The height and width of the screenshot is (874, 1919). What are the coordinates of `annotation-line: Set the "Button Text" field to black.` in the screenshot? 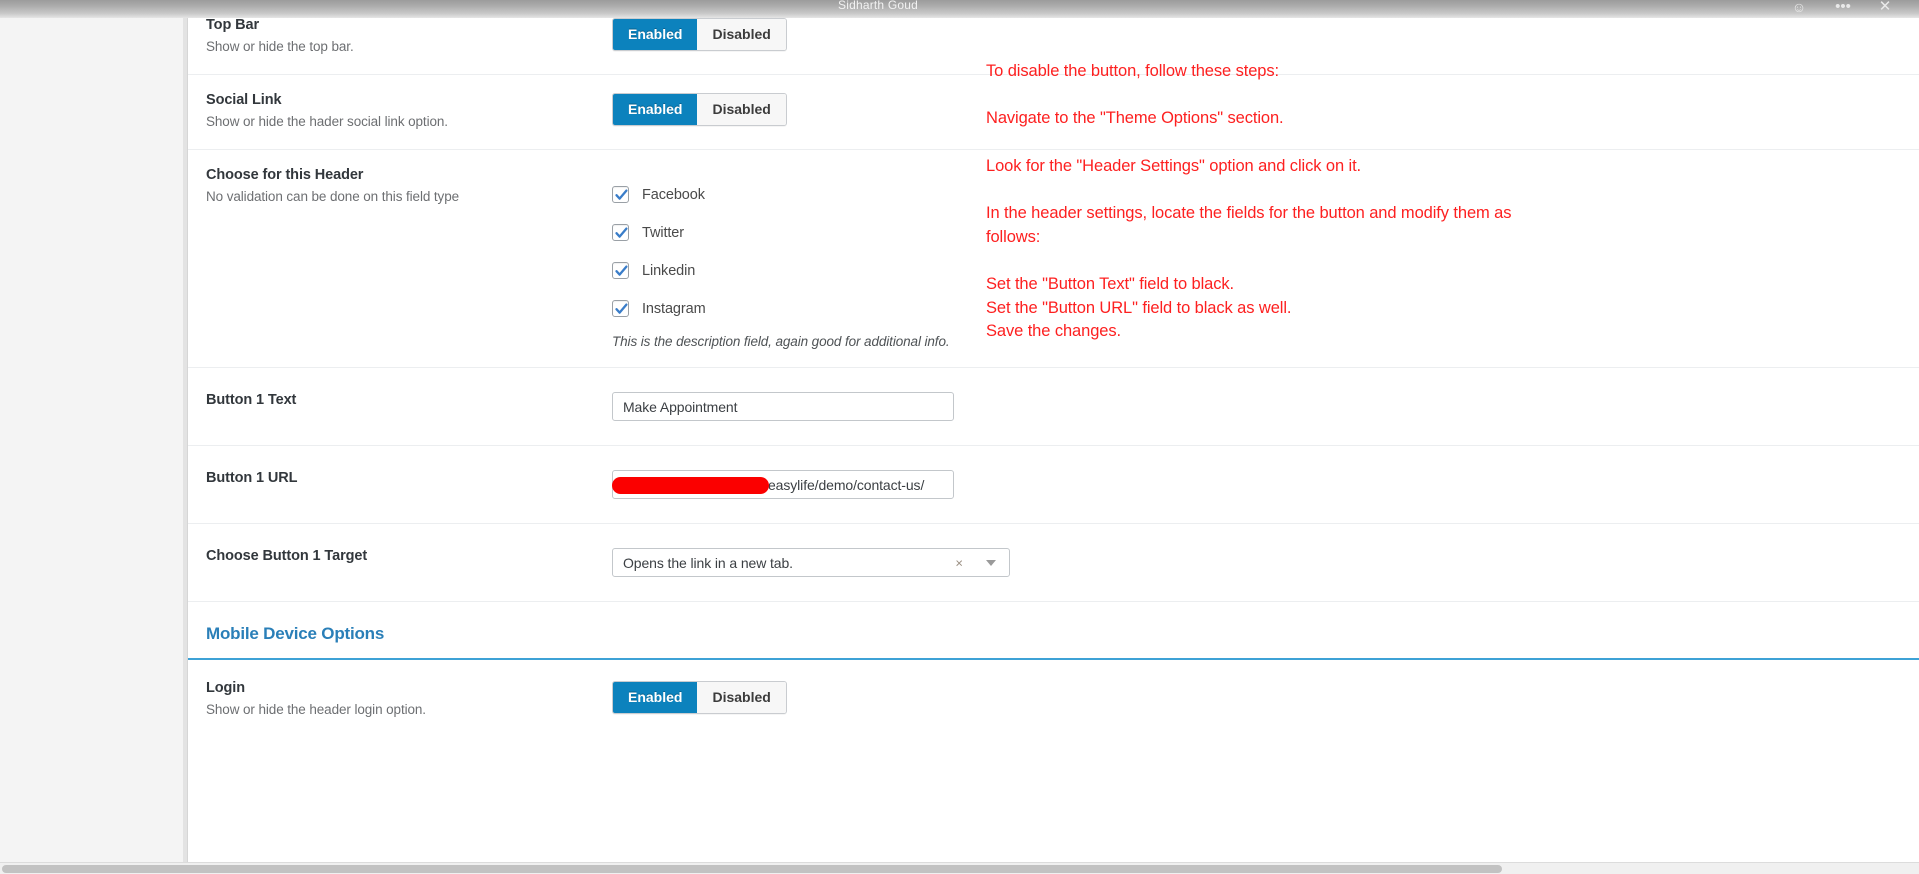 It's located at (1110, 284).